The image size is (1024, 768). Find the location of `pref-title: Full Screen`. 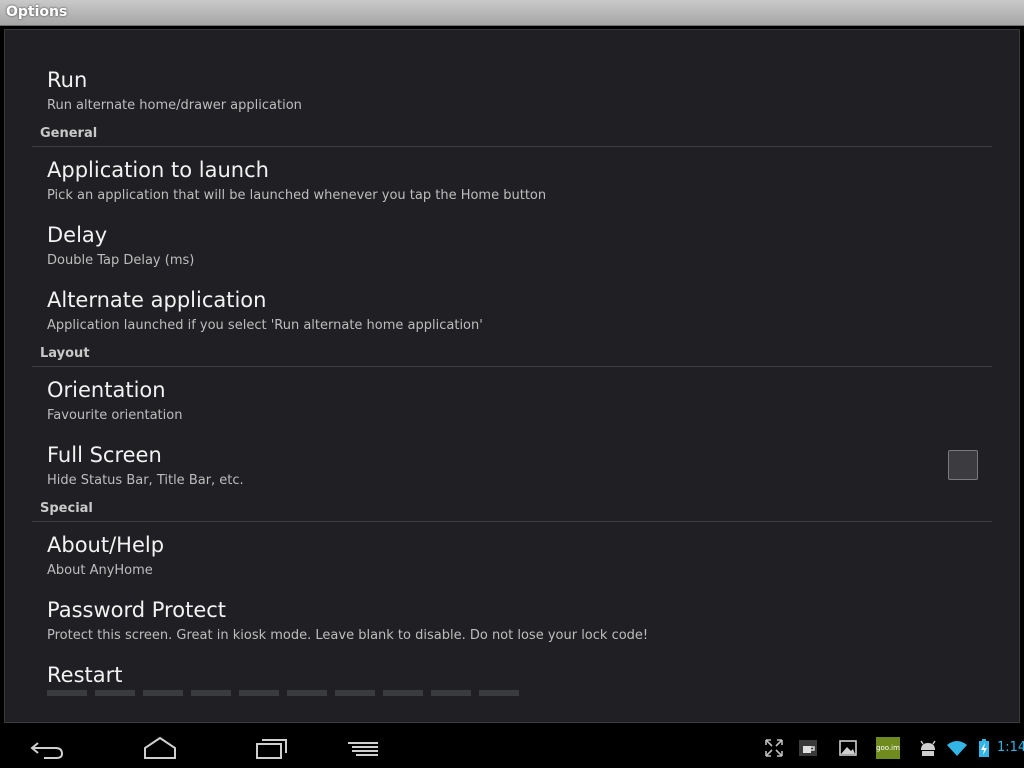

pref-title: Full Screen is located at coordinates (104, 455).